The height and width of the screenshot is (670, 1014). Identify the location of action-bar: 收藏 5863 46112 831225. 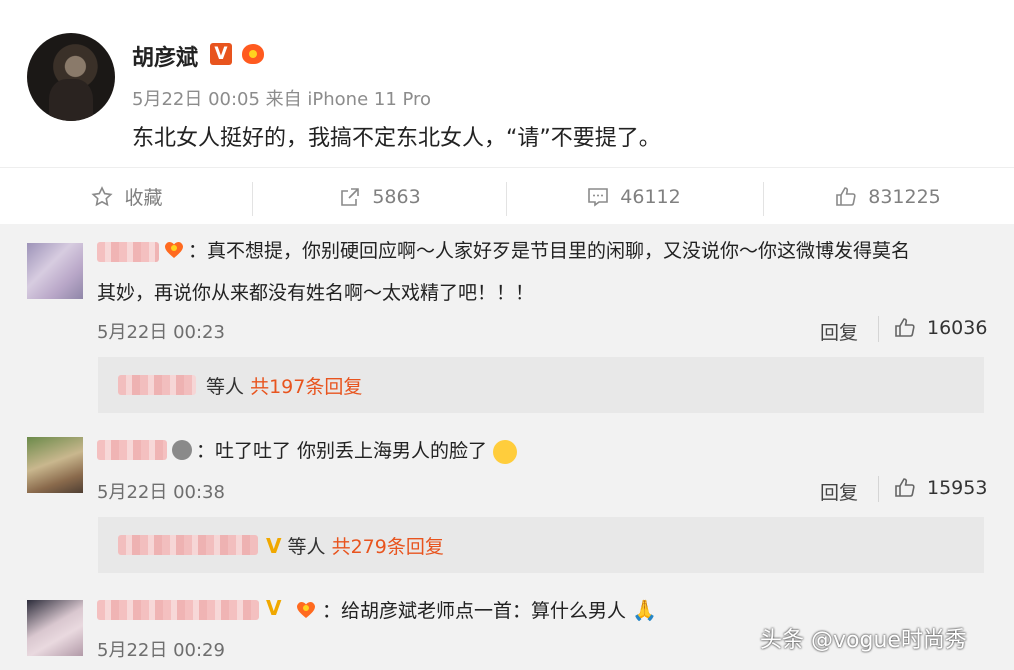
(507, 195).